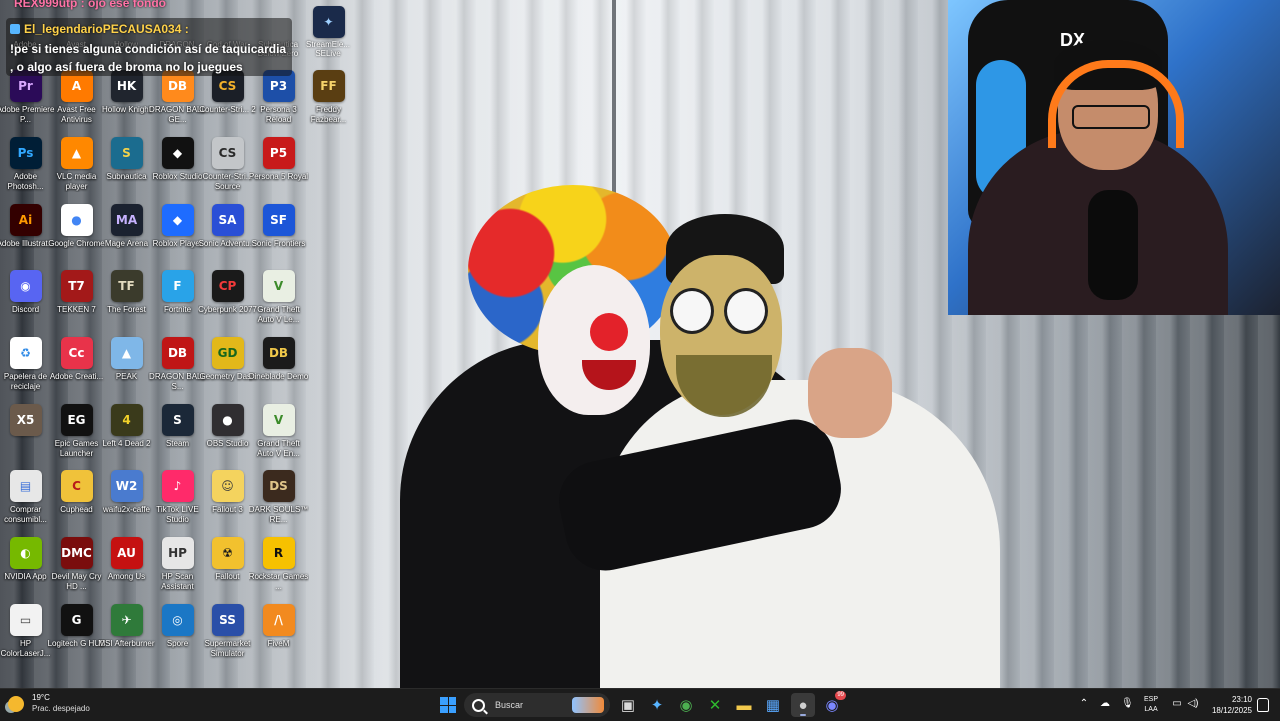 The image size is (1280, 721). What do you see at coordinates (278, 153) in the screenshot?
I see `persona5-icon: P5` at bounding box center [278, 153].